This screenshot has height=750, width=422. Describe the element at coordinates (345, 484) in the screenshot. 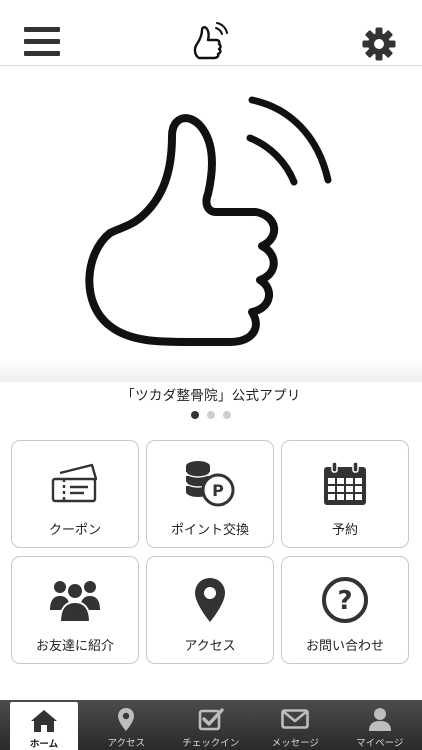

I see `calendar-icon` at that location.